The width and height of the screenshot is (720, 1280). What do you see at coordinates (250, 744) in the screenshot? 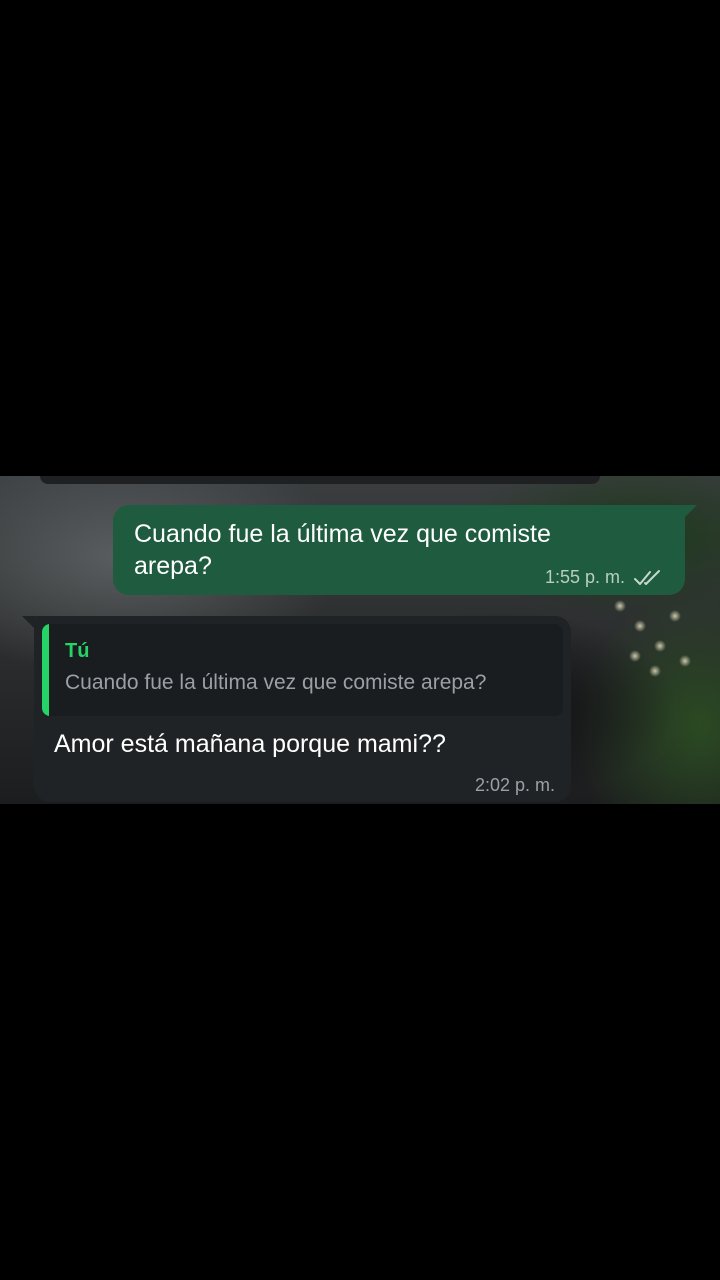
I see `incoming-message-text: Amor está mañana porque mami??` at bounding box center [250, 744].